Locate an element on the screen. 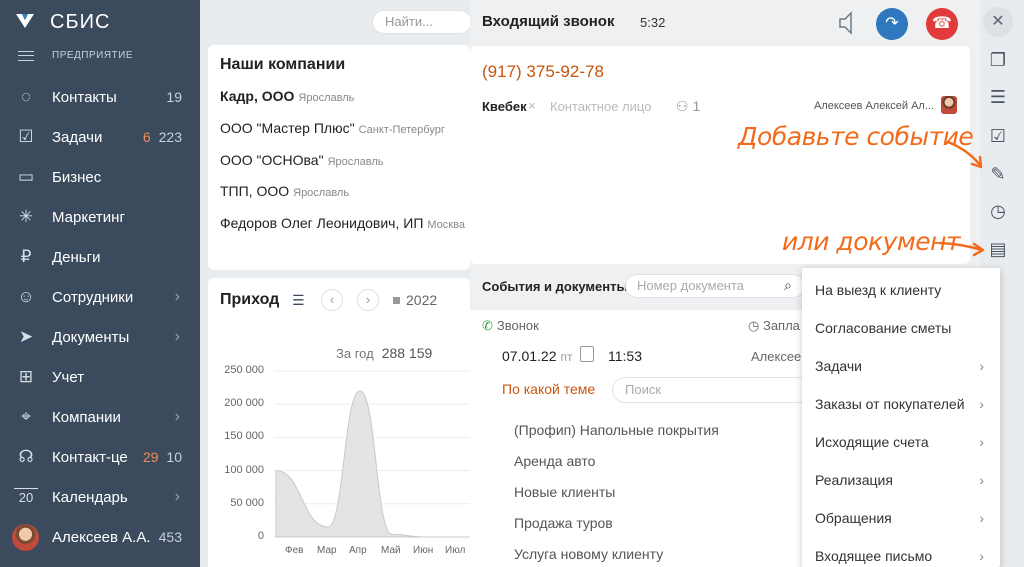  calendar-picker-icon is located at coordinates (587, 354).